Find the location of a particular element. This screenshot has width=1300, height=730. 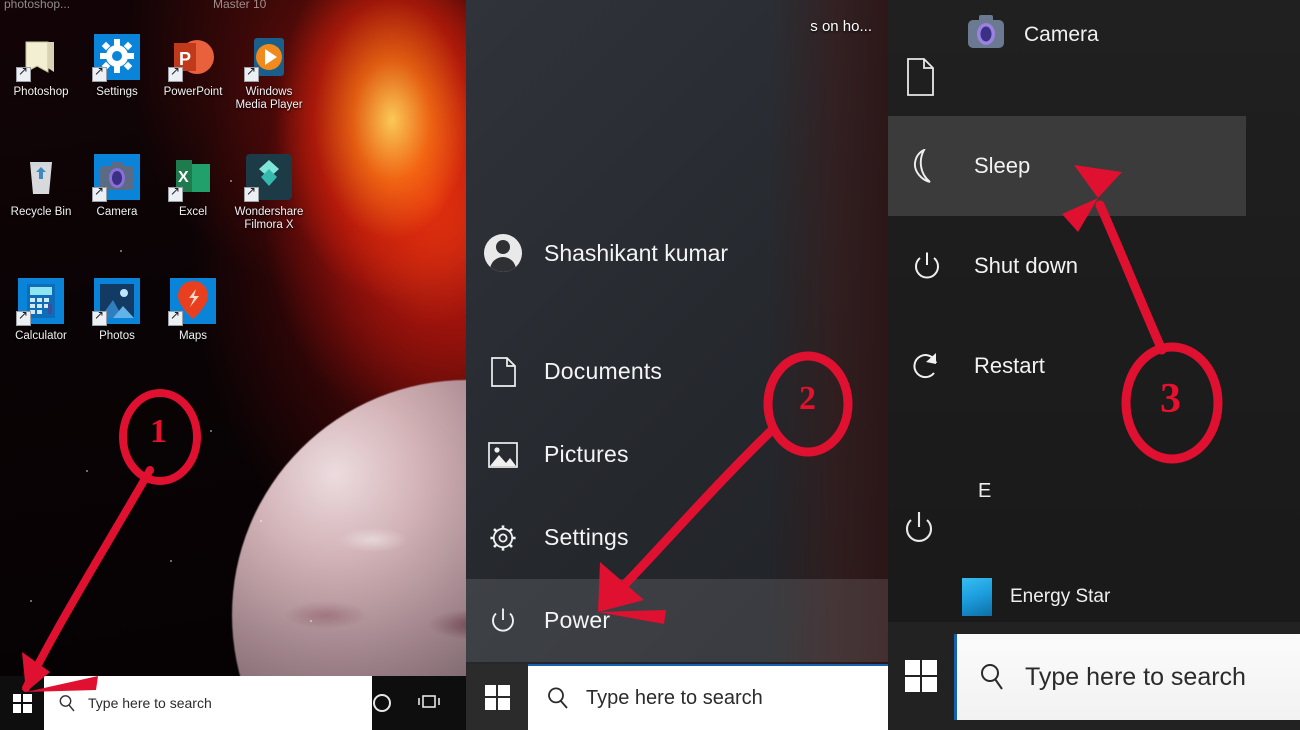

app-list-item-energy-star: Energy Star is located at coordinates (1036, 597).